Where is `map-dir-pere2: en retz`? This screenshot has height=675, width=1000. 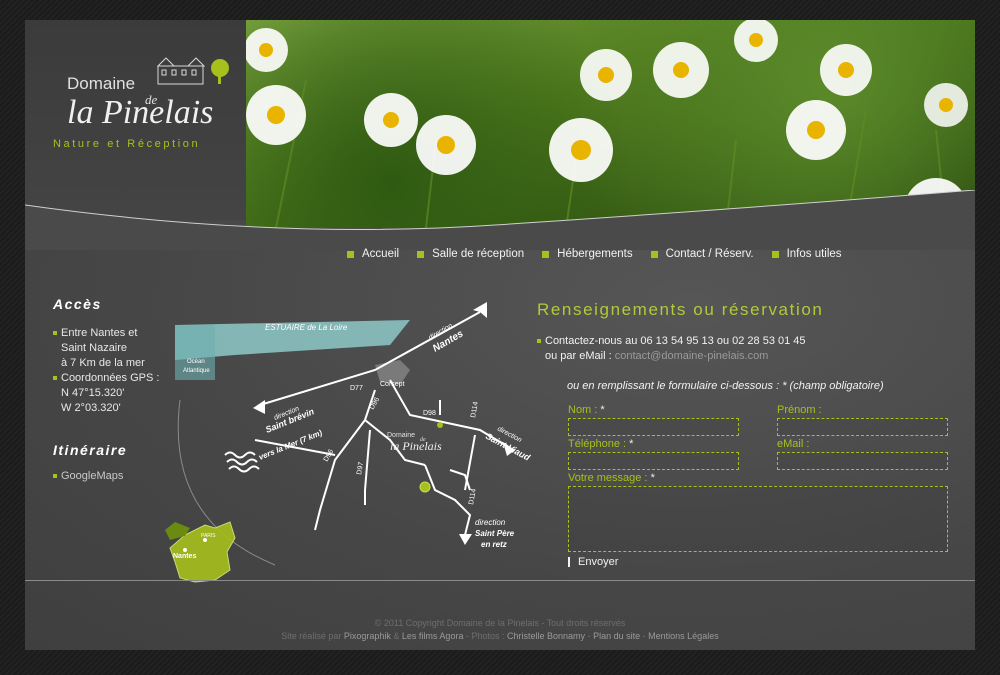 map-dir-pere2: en retz is located at coordinates (494, 544).